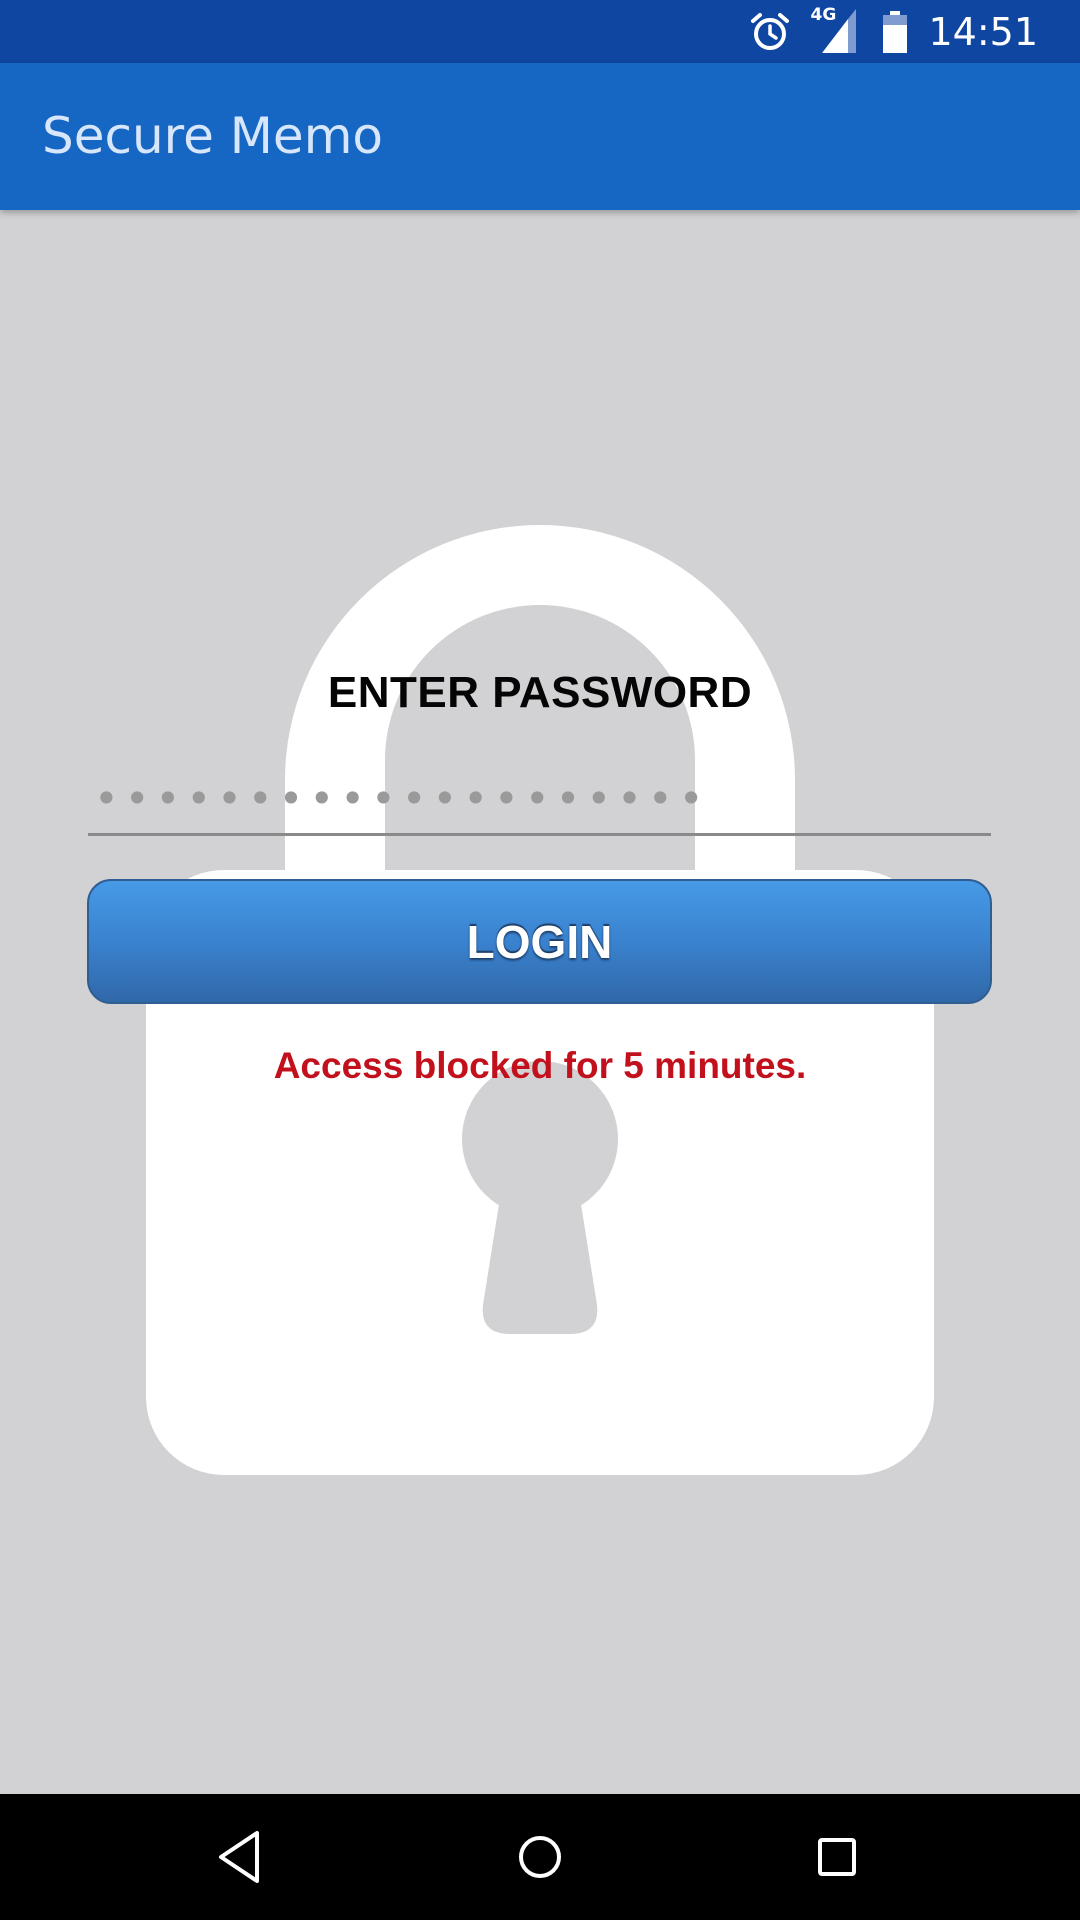 This screenshot has width=1080, height=1920. I want to click on signal-icon: 4G, so click(836, 31).